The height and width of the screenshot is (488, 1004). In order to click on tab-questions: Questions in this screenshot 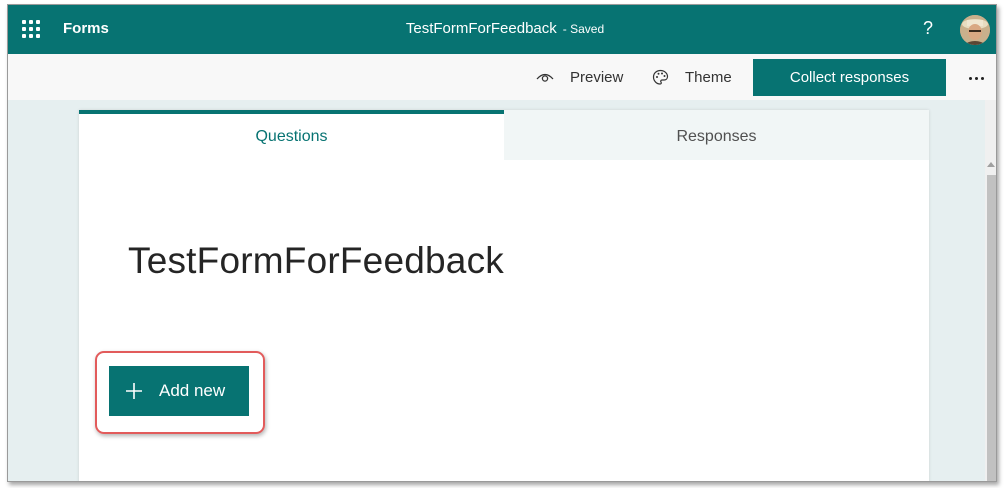, I will do `click(291, 135)`.